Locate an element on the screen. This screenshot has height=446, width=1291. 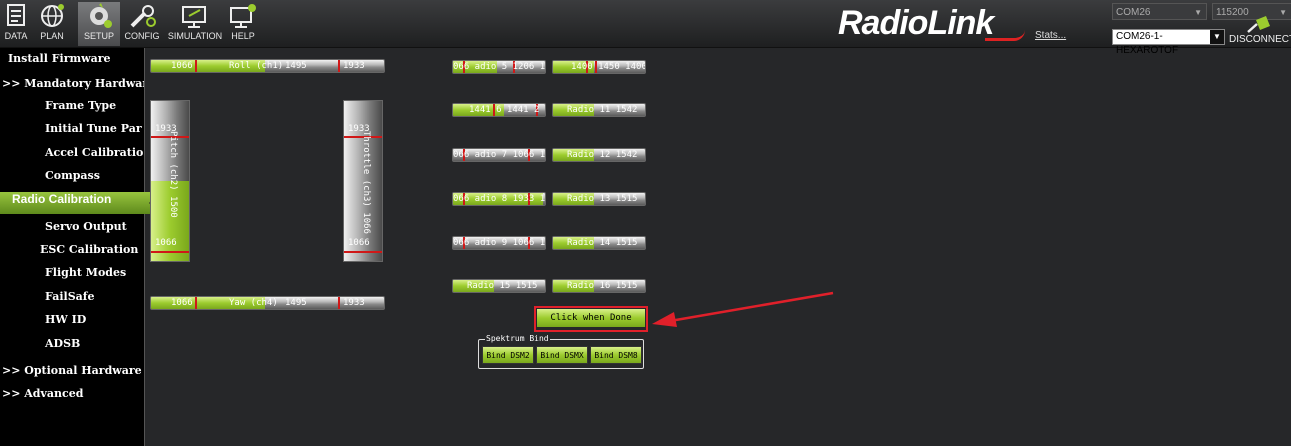
nav-data-button: DATA is located at coordinates (16, 24).